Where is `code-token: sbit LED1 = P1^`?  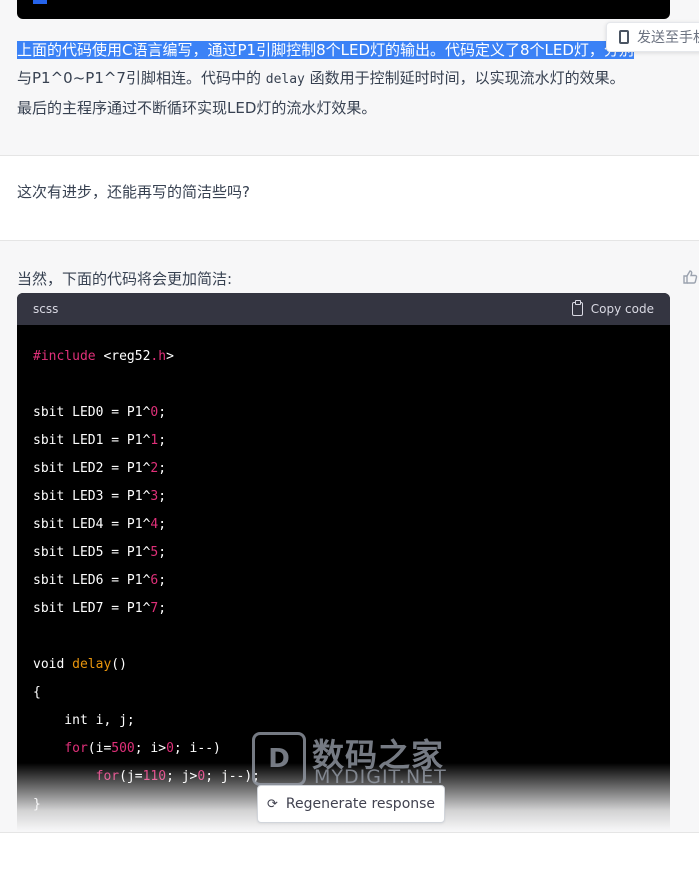
code-token: sbit LED1 = P1^ is located at coordinates (92, 440).